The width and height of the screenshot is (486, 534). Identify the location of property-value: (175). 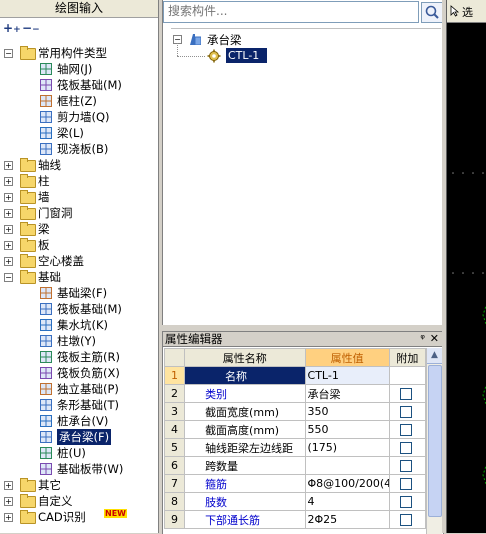
(347, 447).